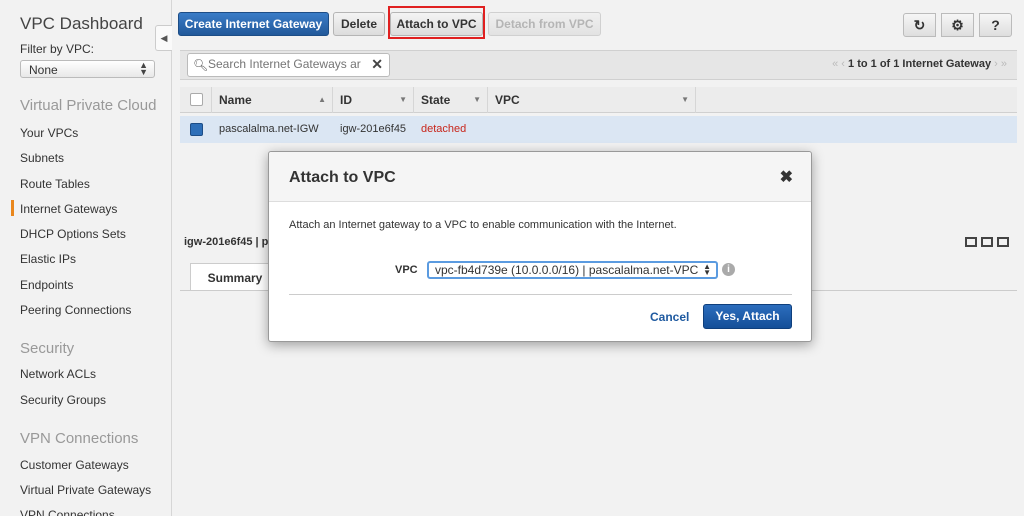 The height and width of the screenshot is (516, 1024). What do you see at coordinates (786, 177) in the screenshot?
I see `close-icon: ✖` at bounding box center [786, 177].